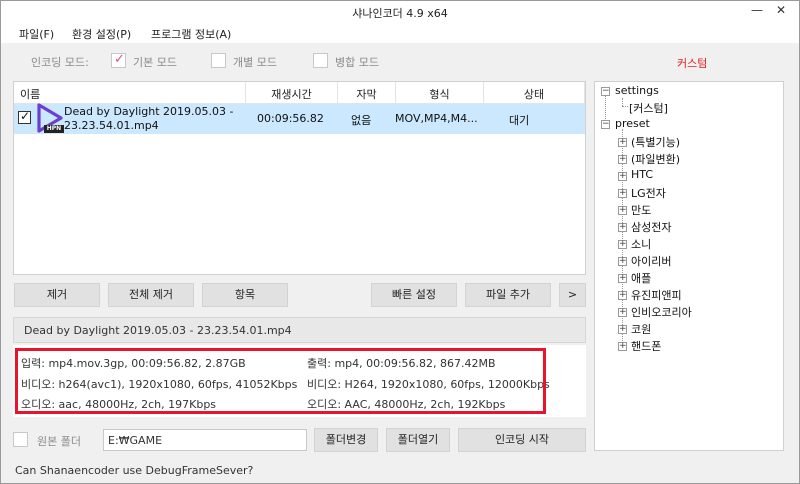  I want to click on tree-node-custom: [커스텀], so click(648, 108).